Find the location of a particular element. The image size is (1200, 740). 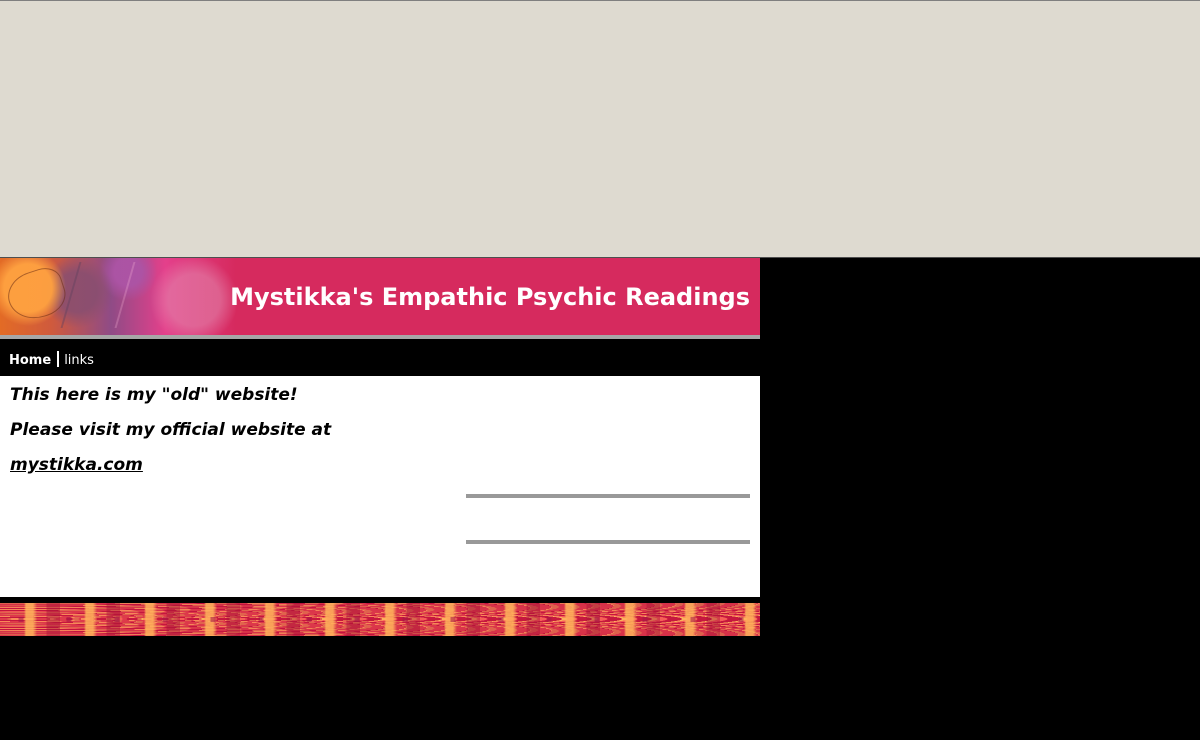

site-title: Mystikka's Empathic Psychic Readings is located at coordinates (490, 297).